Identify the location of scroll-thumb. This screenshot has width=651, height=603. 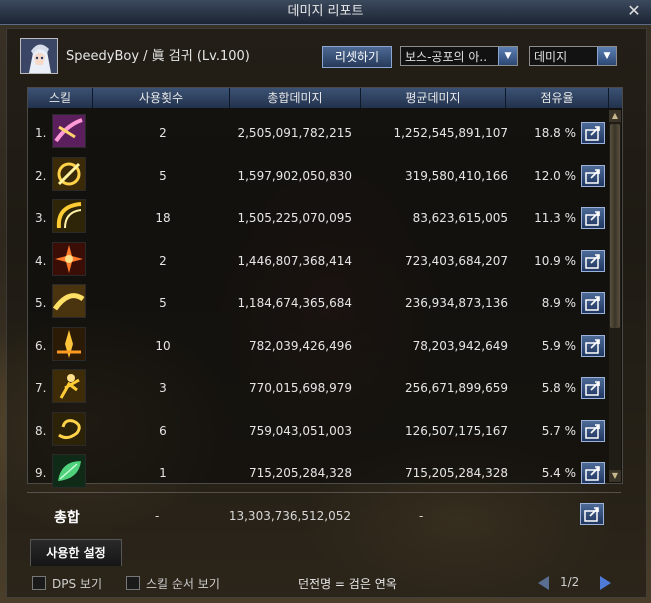
(615, 226).